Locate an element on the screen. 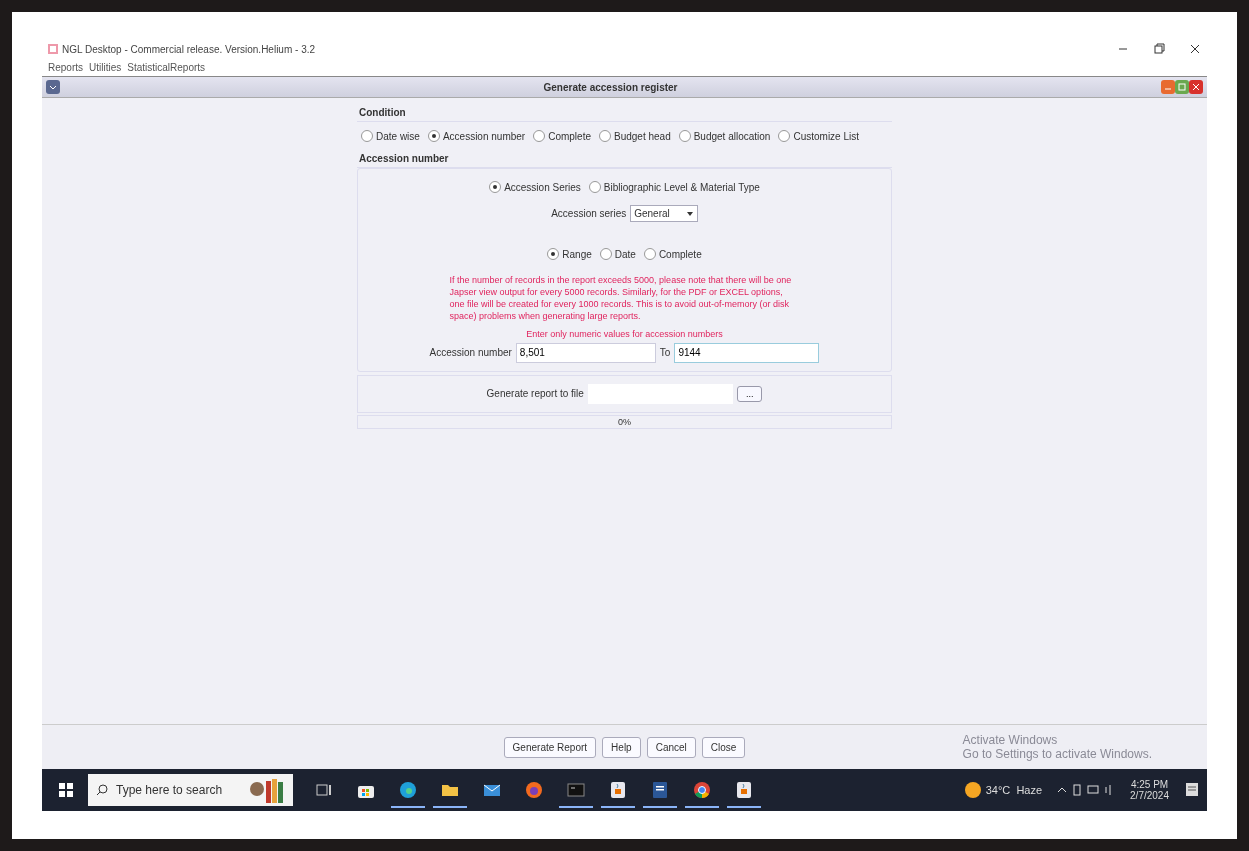  dialog-button: Generate Report is located at coordinates (550, 747).